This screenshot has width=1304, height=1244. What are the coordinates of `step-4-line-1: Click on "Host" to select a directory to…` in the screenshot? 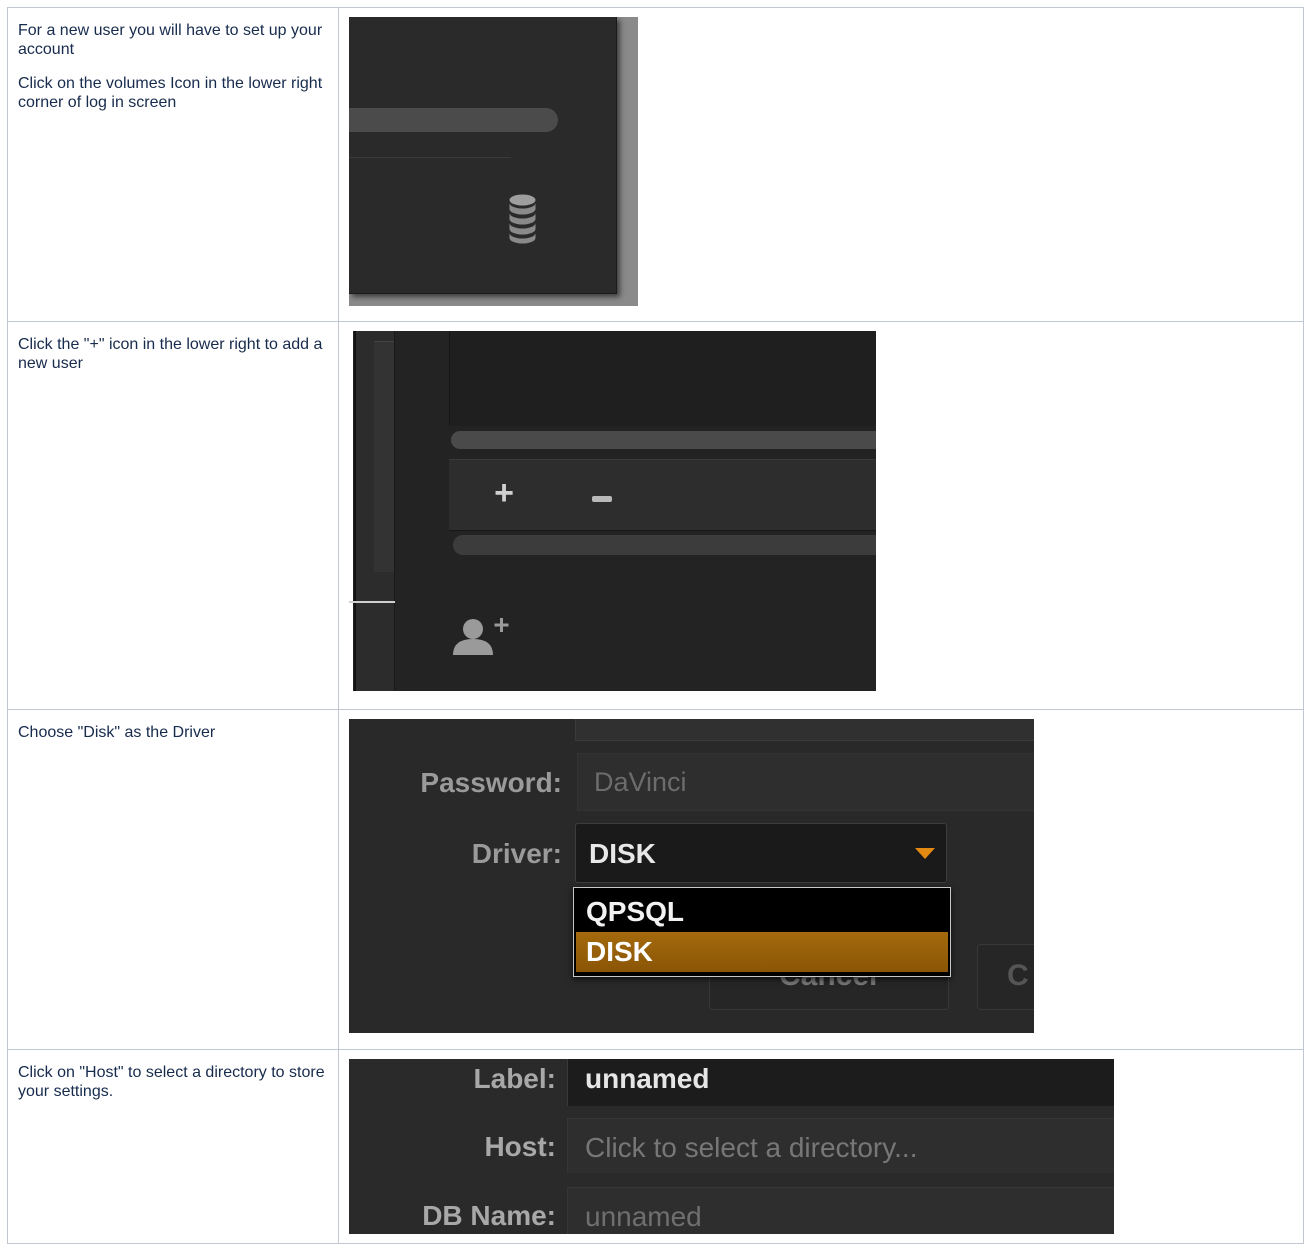 It's located at (171, 1082).